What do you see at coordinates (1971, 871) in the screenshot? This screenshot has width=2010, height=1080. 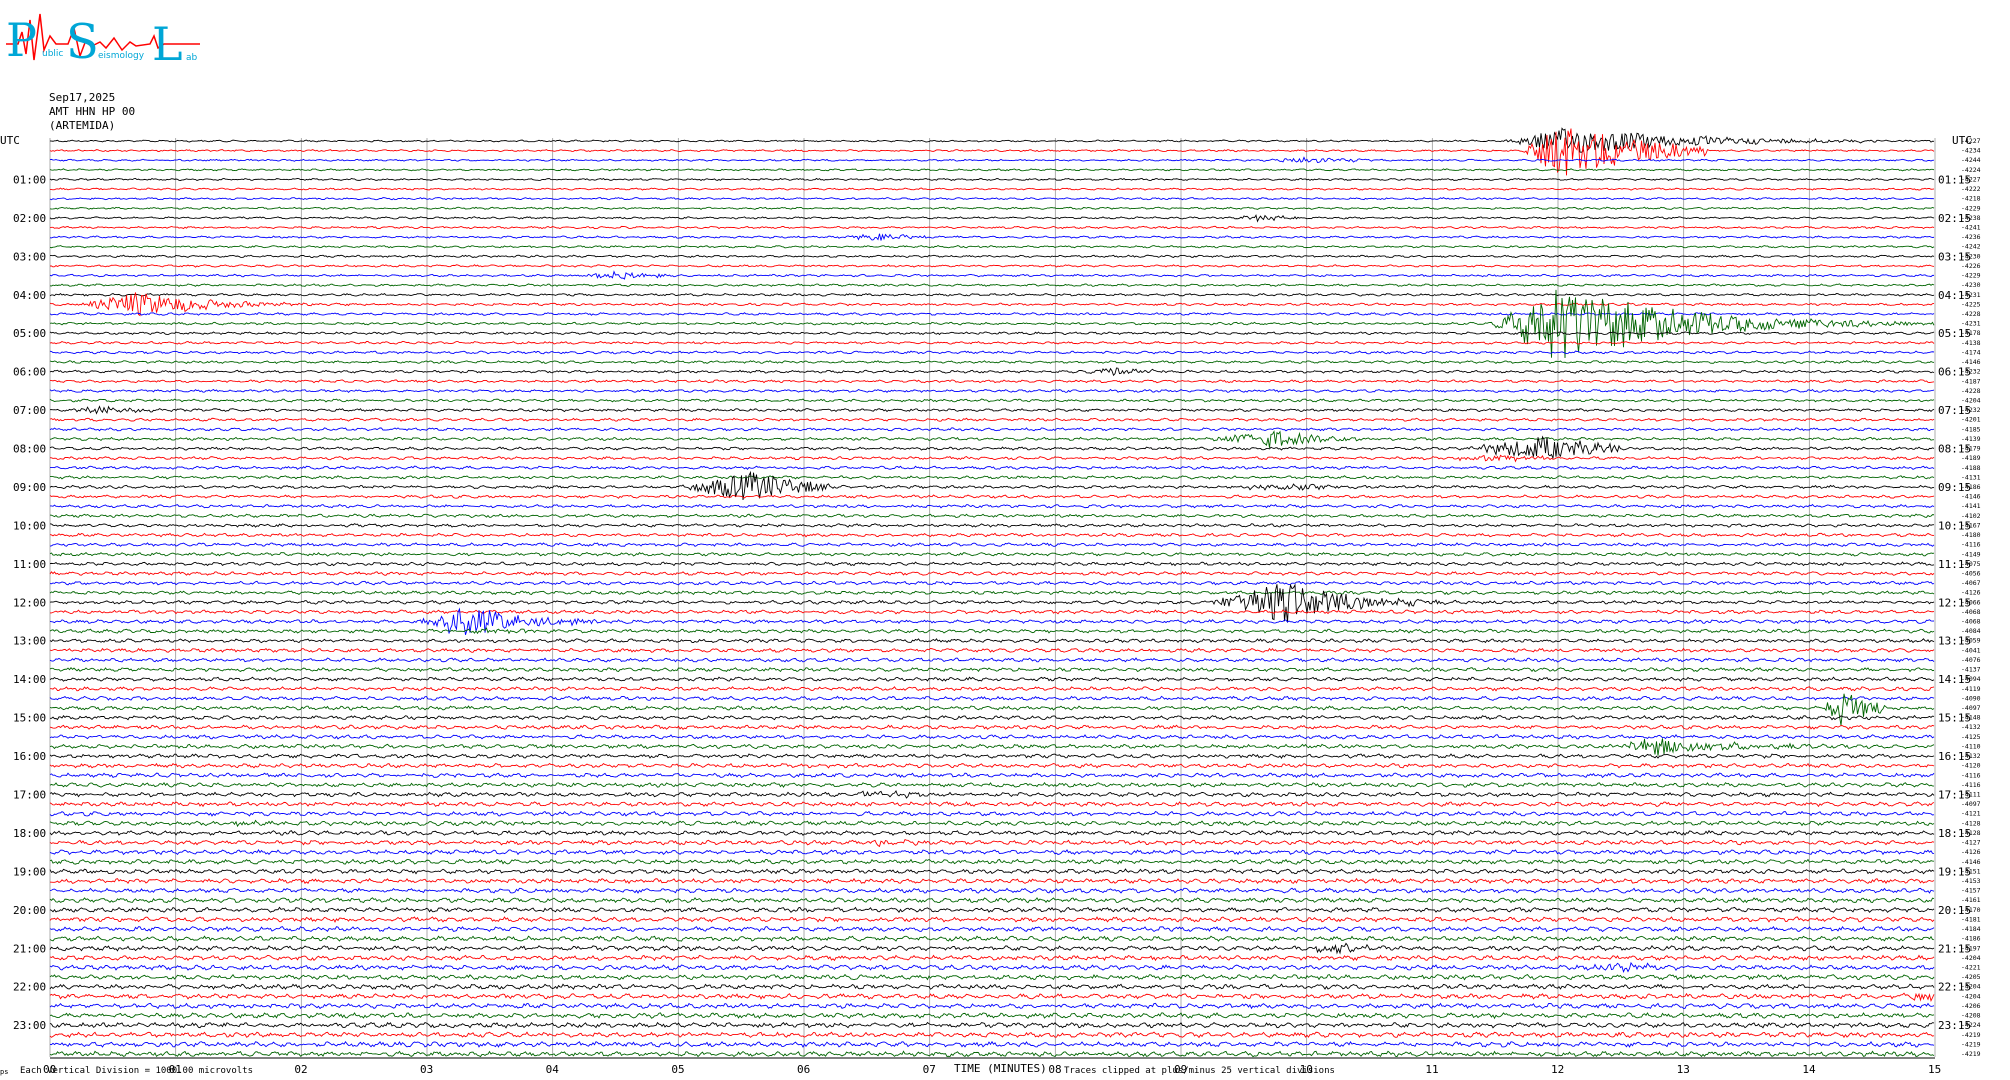 I see `trace-offset-value: -4151` at bounding box center [1971, 871].